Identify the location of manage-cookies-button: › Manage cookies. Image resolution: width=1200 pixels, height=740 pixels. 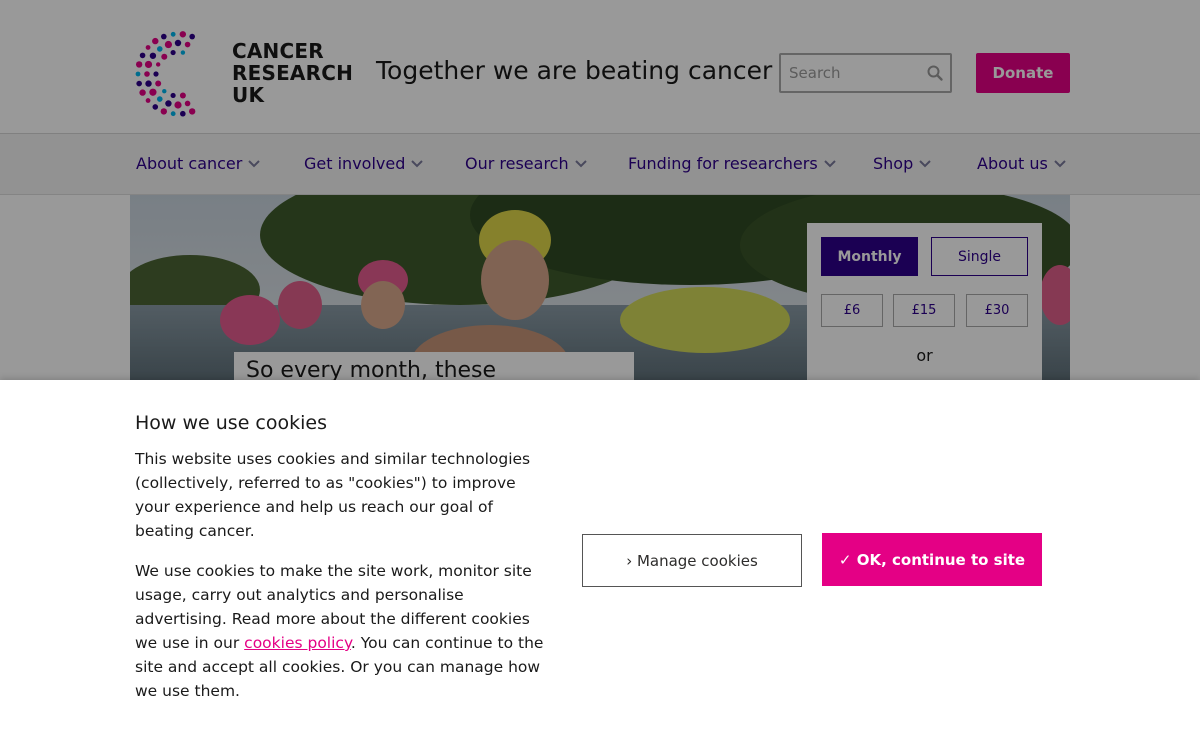
(692, 560).